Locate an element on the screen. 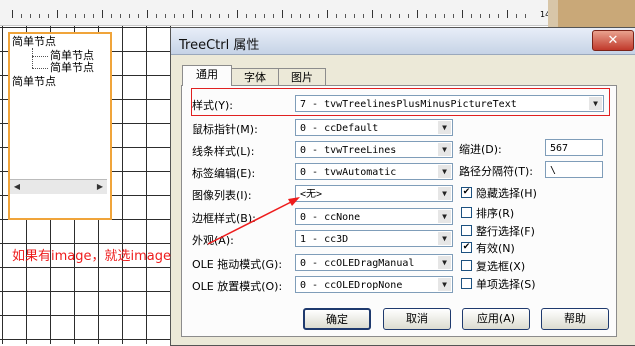 This screenshot has width=635, height=346. annotation-arrow-line is located at coordinates (251, 222).